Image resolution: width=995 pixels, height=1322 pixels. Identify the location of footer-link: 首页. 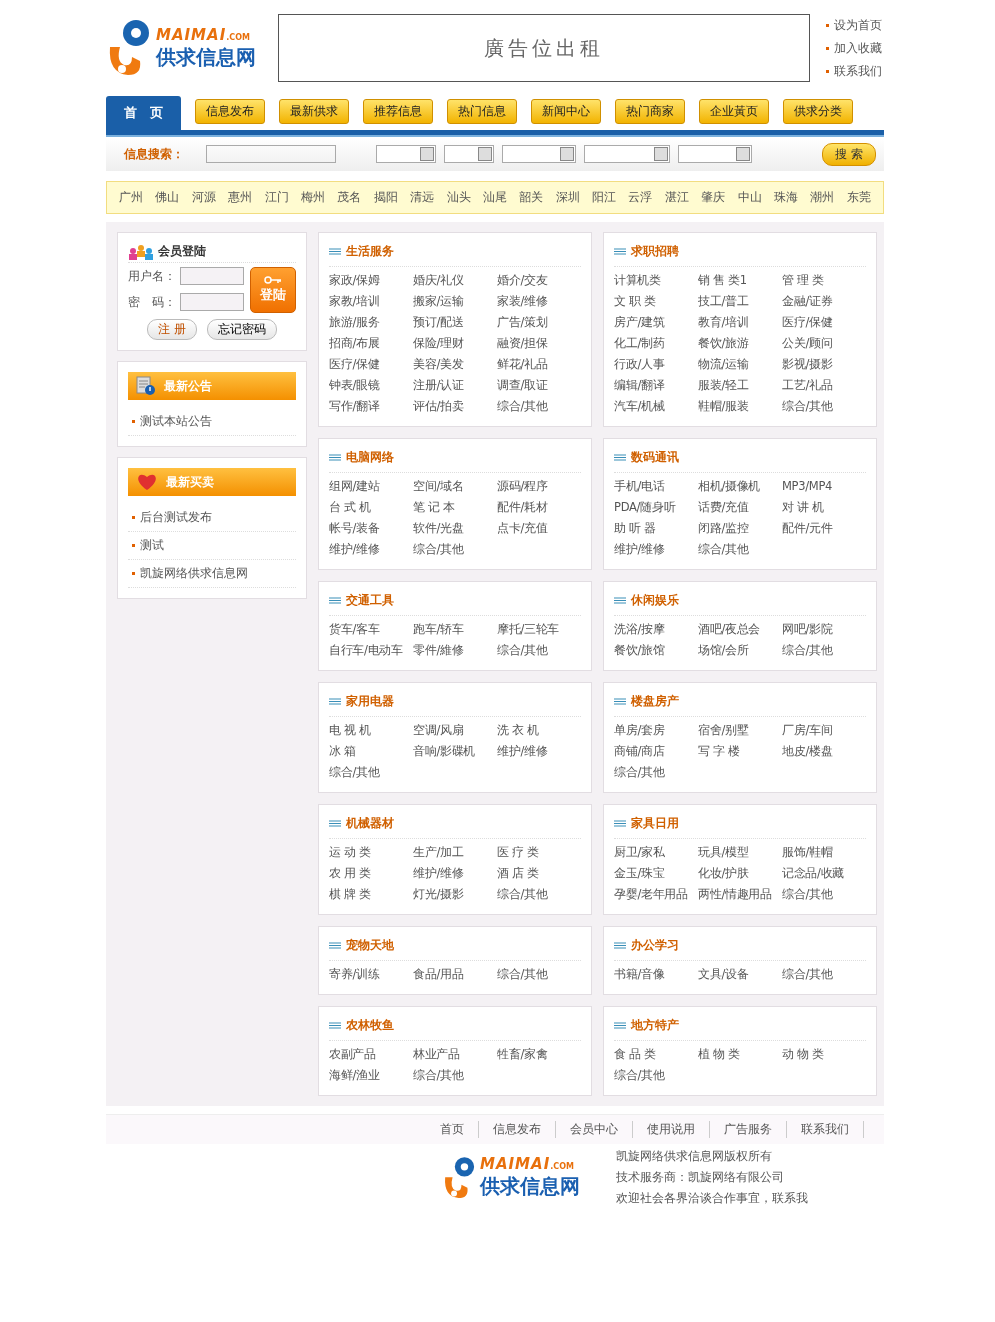
(452, 1129).